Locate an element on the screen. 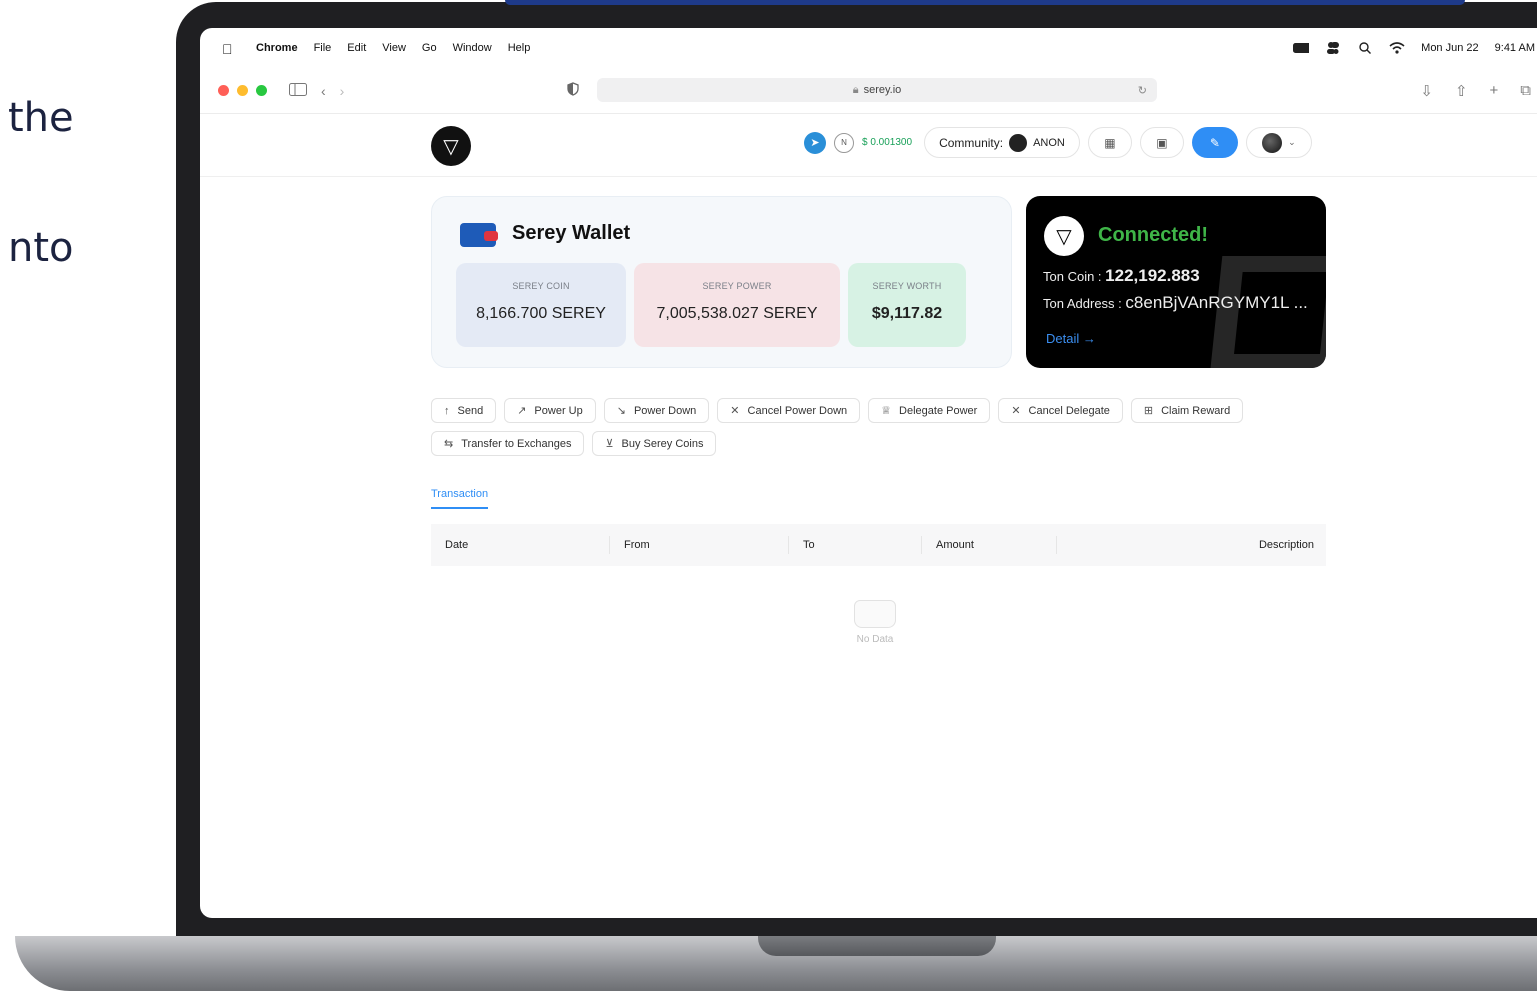 Image resolution: width=1537 pixels, height=991 pixels. trophy-icon: ♕ is located at coordinates (886, 411).